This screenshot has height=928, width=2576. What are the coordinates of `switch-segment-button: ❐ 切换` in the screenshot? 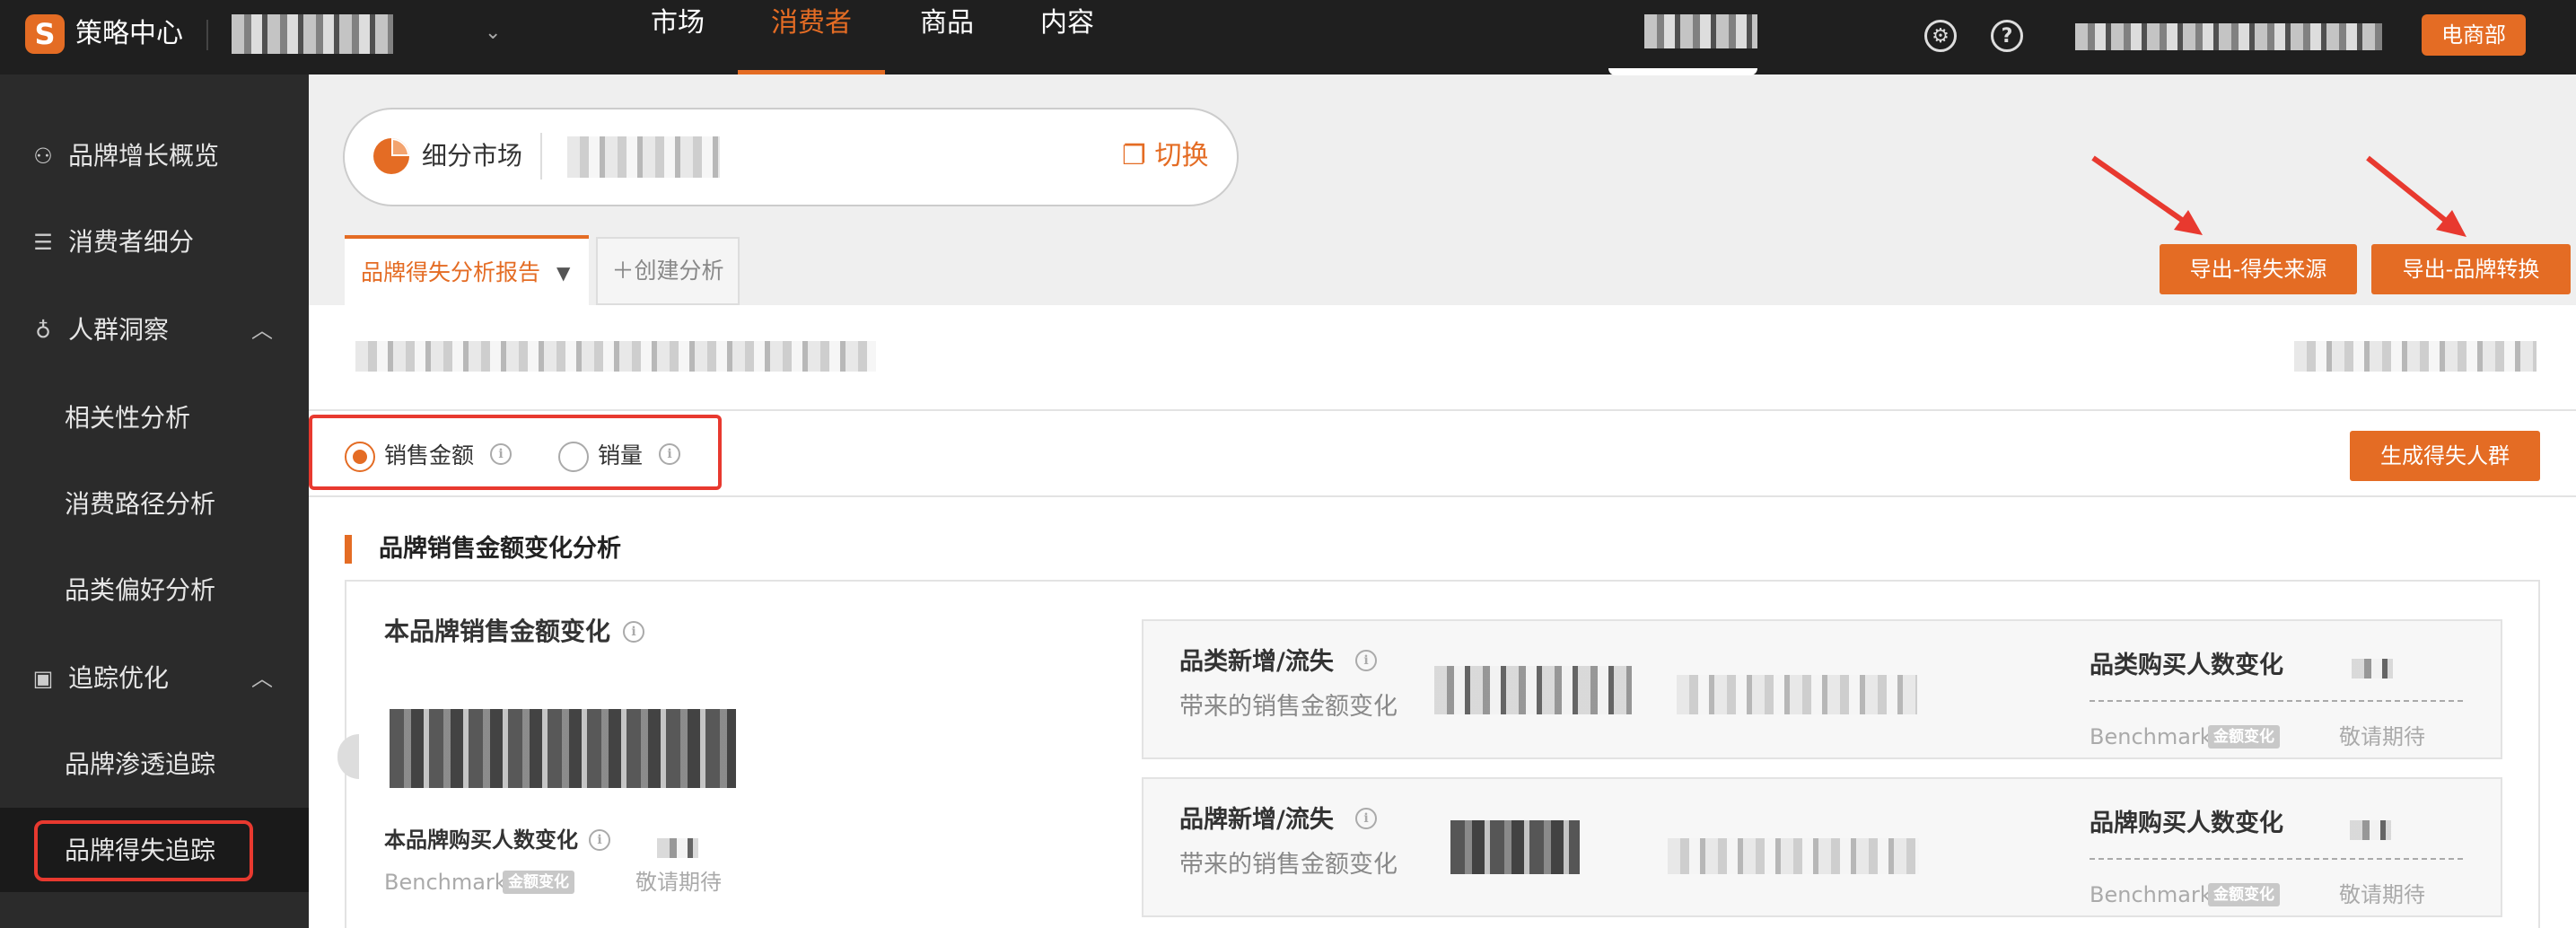 It's located at (1165, 156).